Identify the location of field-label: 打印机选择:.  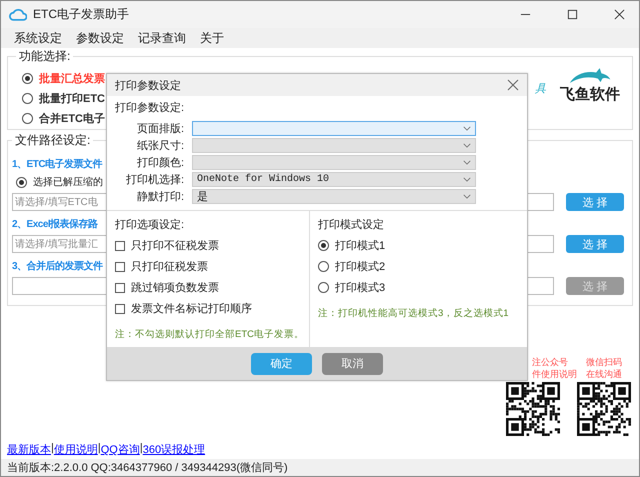
(154, 180).